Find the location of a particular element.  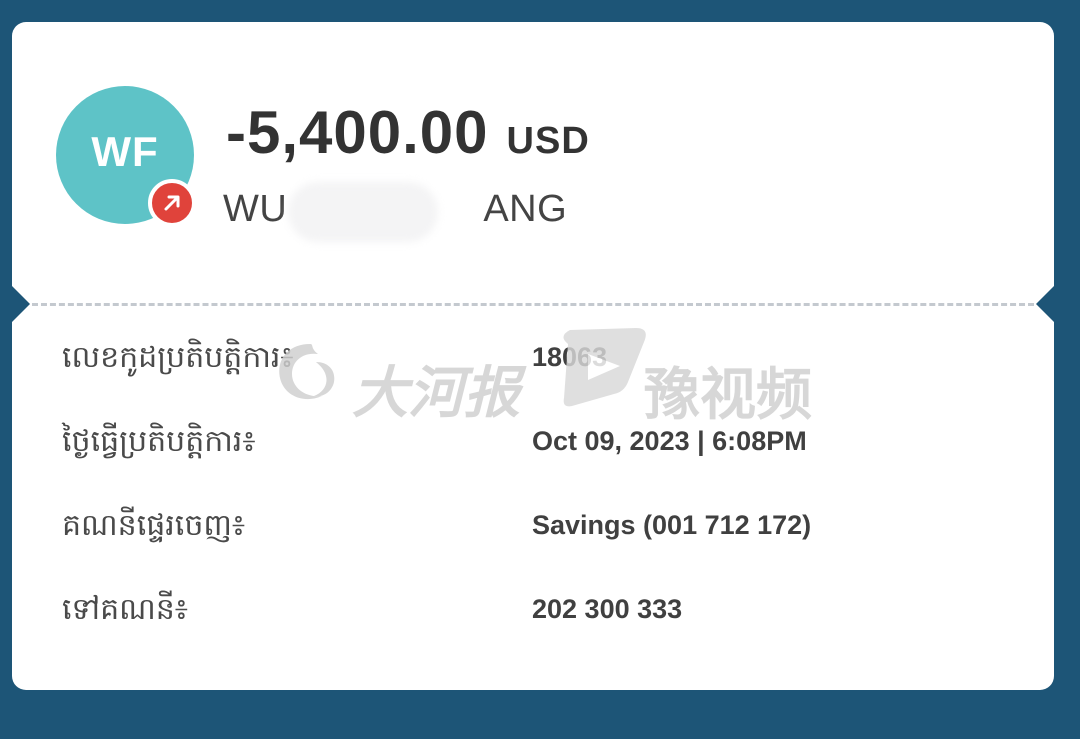

transaction-id-label: លេខកូដប្រតិបត្តិការ៖ is located at coordinates (178, 357).